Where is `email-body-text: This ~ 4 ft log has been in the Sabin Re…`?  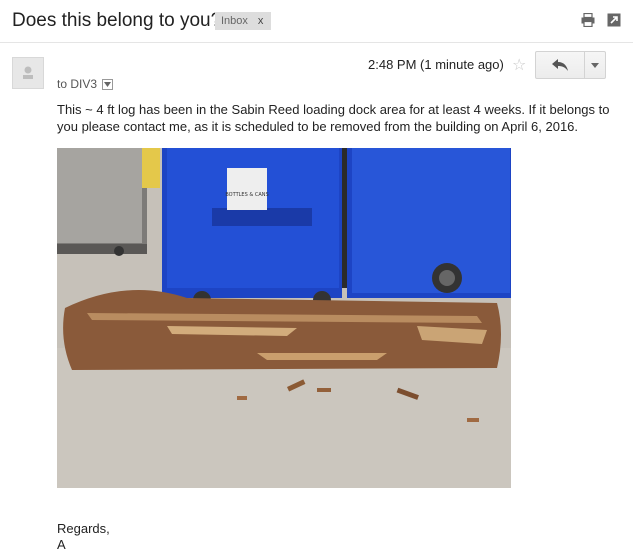 email-body-text: This ~ 4 ft log has been in the Sabin Re… is located at coordinates (333, 118).